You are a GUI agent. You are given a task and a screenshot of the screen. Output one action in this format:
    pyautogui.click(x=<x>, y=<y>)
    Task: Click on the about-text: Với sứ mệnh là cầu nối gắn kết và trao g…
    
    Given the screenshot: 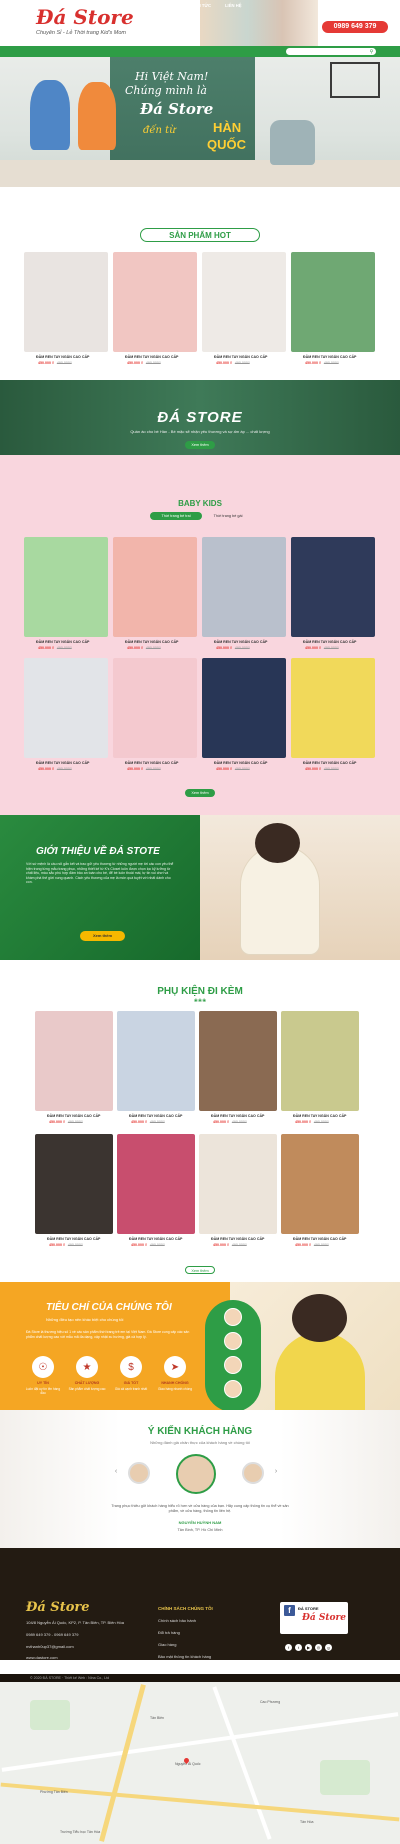 What is the action you would take?
    pyautogui.click(x=100, y=873)
    